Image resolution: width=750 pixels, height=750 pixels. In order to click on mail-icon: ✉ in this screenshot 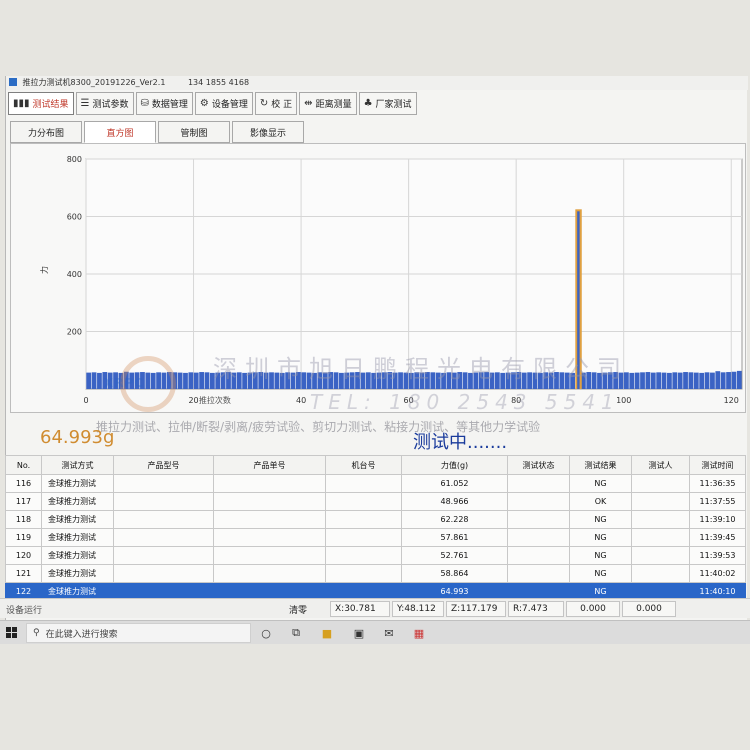, I will do `click(389, 633)`.